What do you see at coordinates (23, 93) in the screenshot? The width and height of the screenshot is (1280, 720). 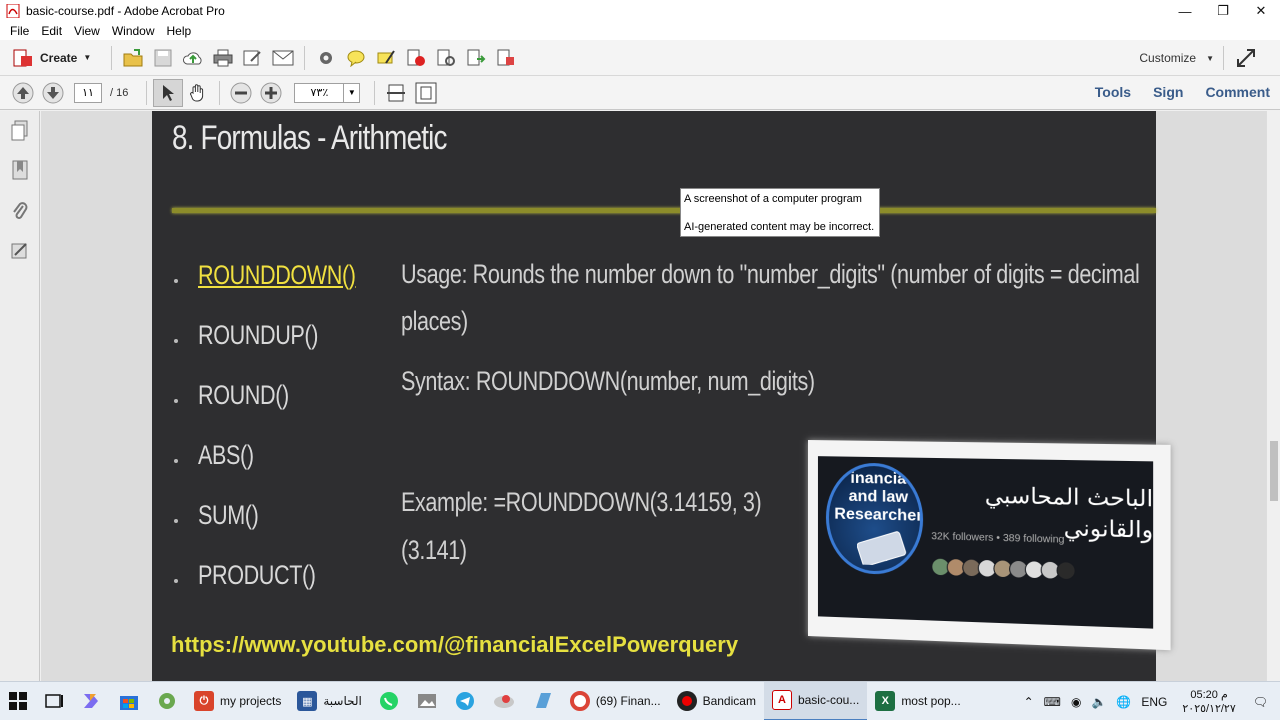 I see `previous-page-button` at bounding box center [23, 93].